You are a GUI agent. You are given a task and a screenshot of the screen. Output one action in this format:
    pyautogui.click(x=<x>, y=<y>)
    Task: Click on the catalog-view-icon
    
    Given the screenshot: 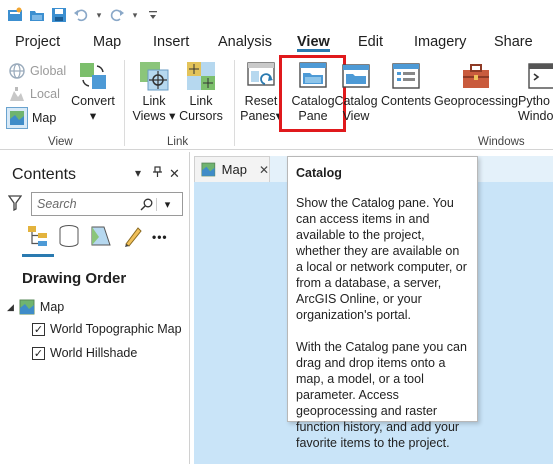 What is the action you would take?
    pyautogui.click(x=356, y=76)
    